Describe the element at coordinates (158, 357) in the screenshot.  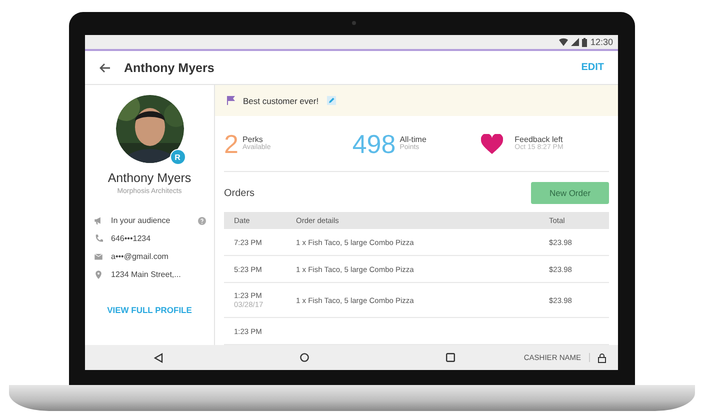
I see `back-icon` at that location.